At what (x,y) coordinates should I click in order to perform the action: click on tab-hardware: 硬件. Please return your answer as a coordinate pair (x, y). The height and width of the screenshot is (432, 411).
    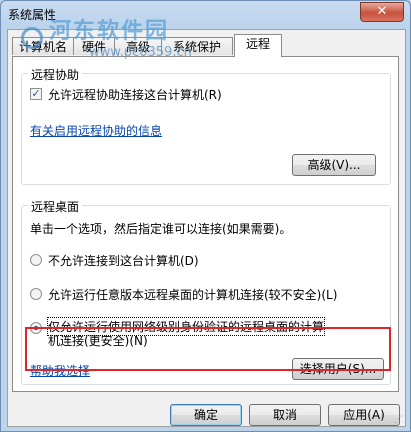
    Looking at the image, I should click on (94, 46).